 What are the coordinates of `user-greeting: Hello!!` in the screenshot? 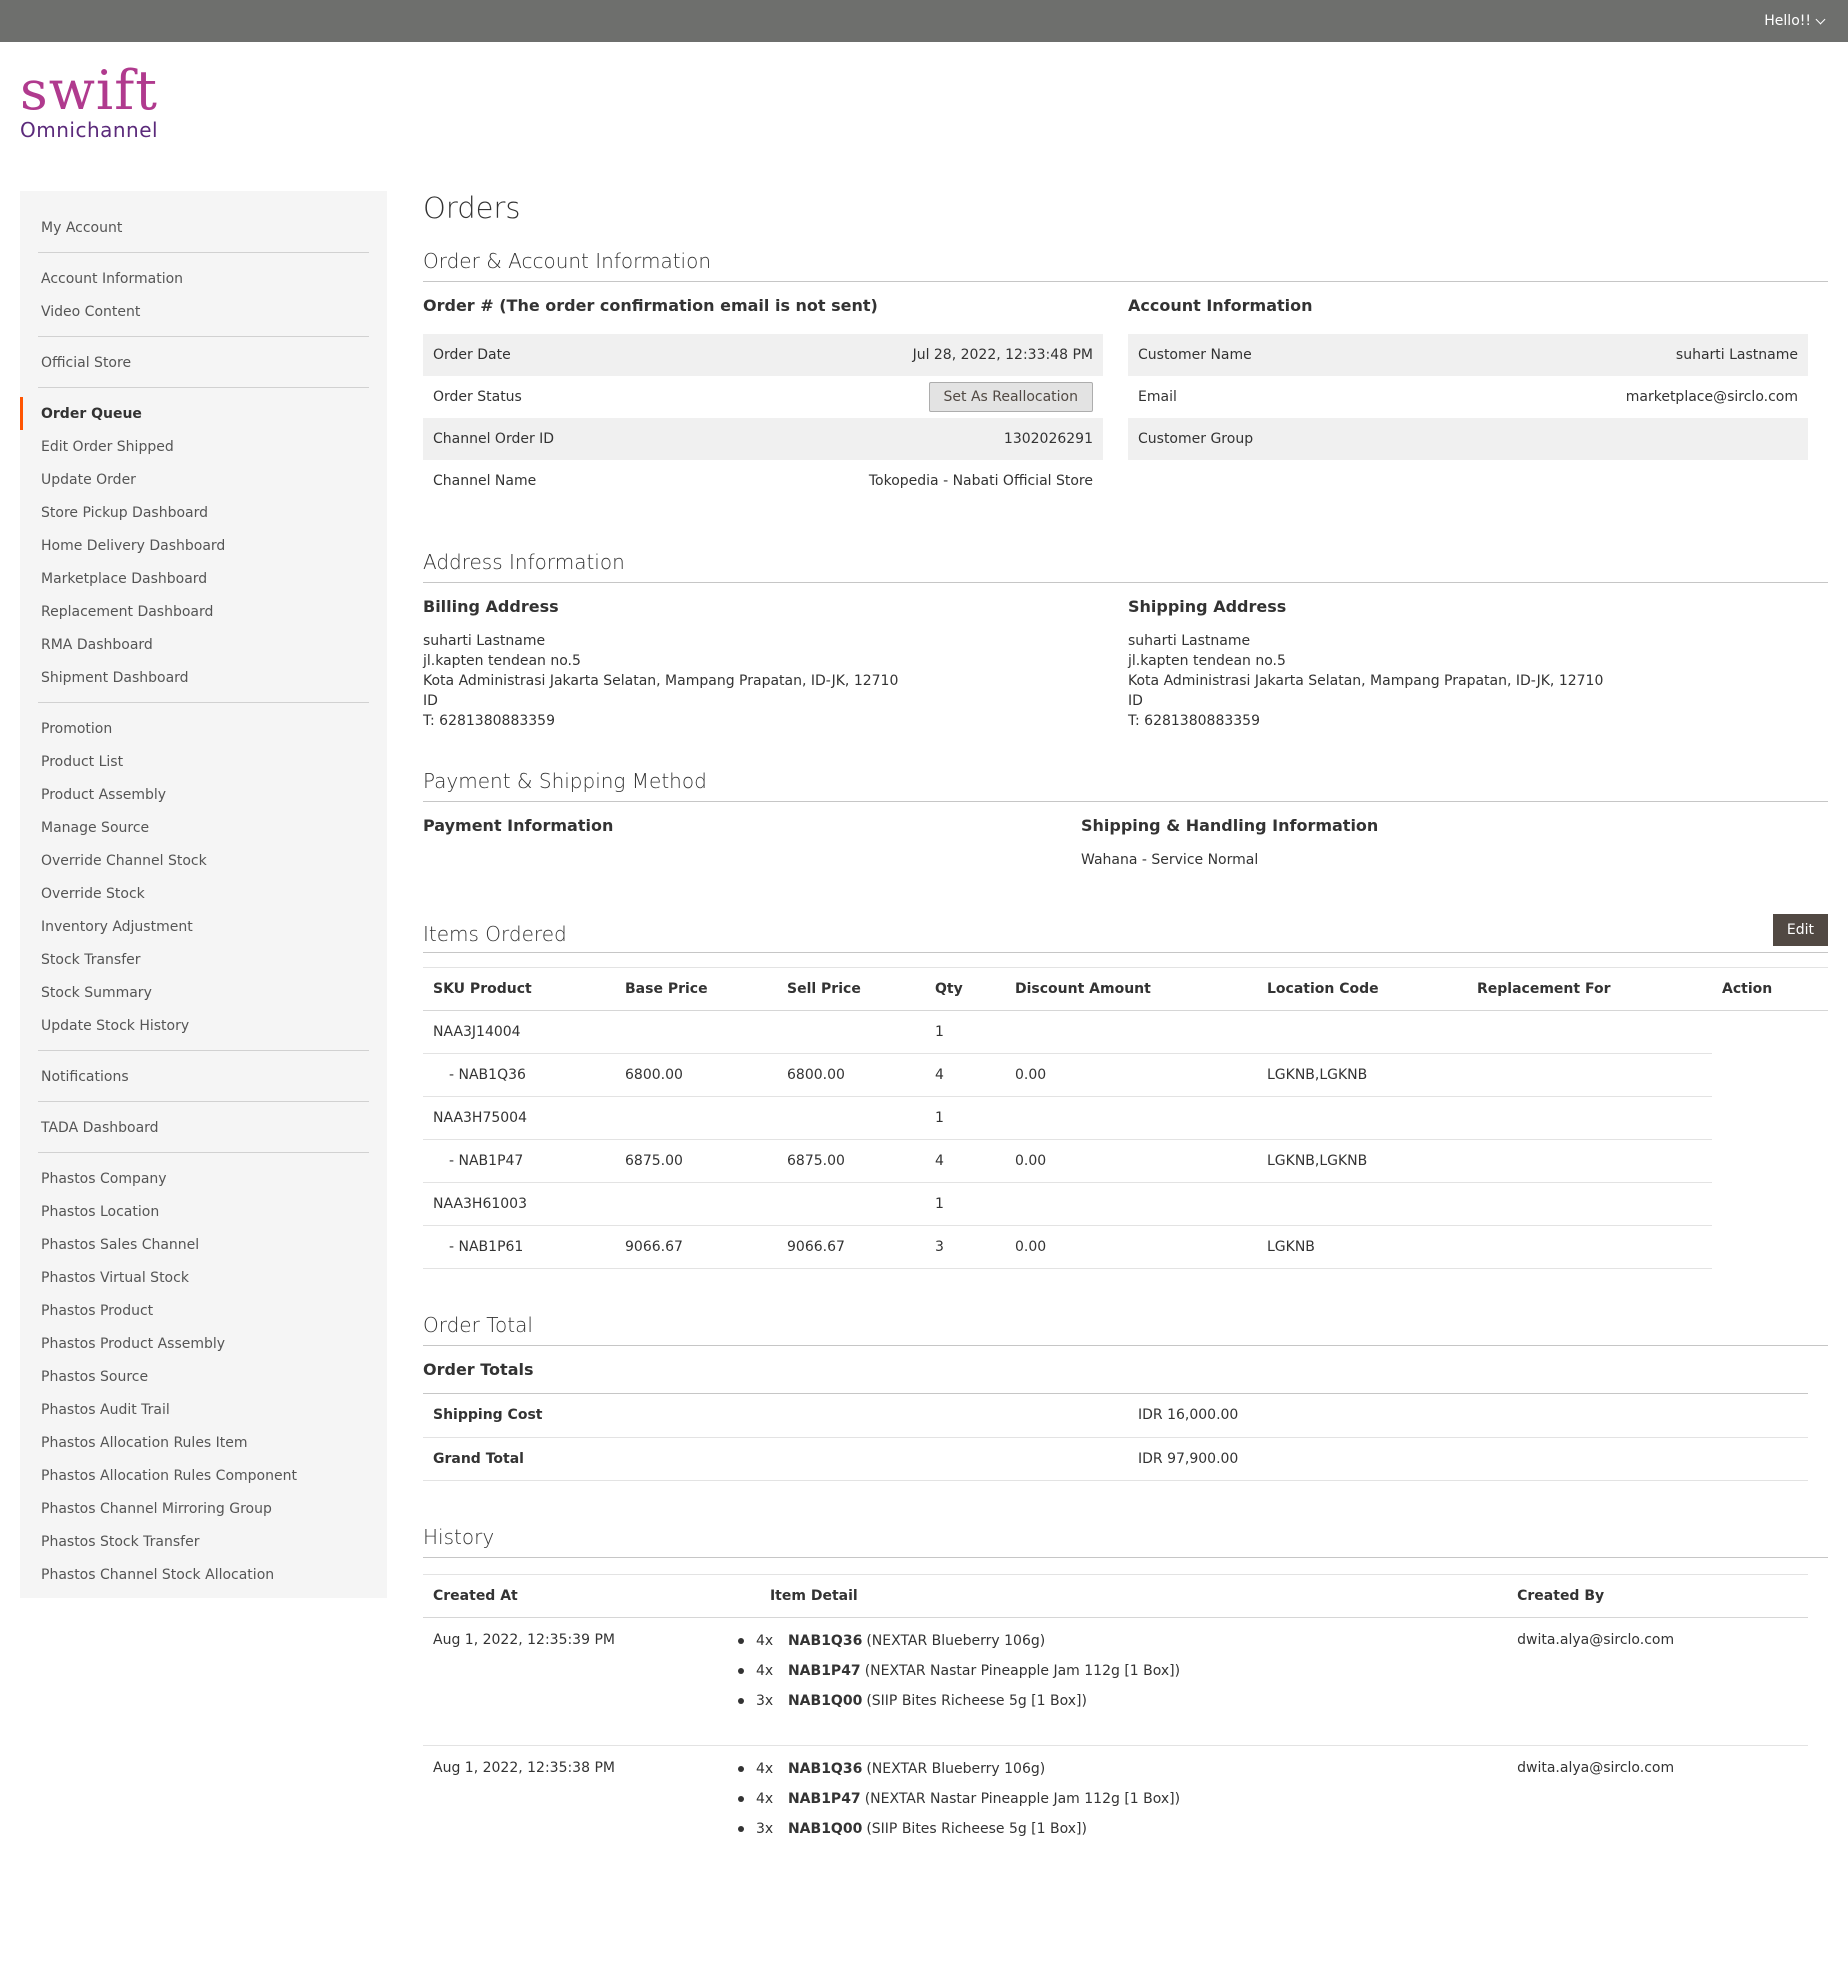 It's located at (1787, 21).